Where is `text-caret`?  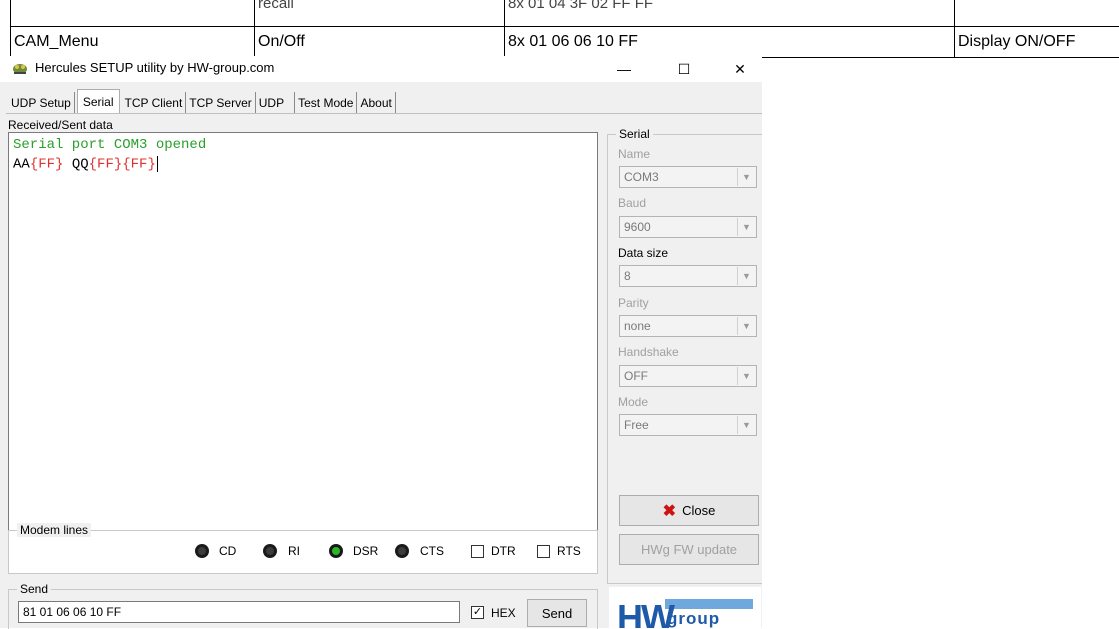 text-caret is located at coordinates (157, 164).